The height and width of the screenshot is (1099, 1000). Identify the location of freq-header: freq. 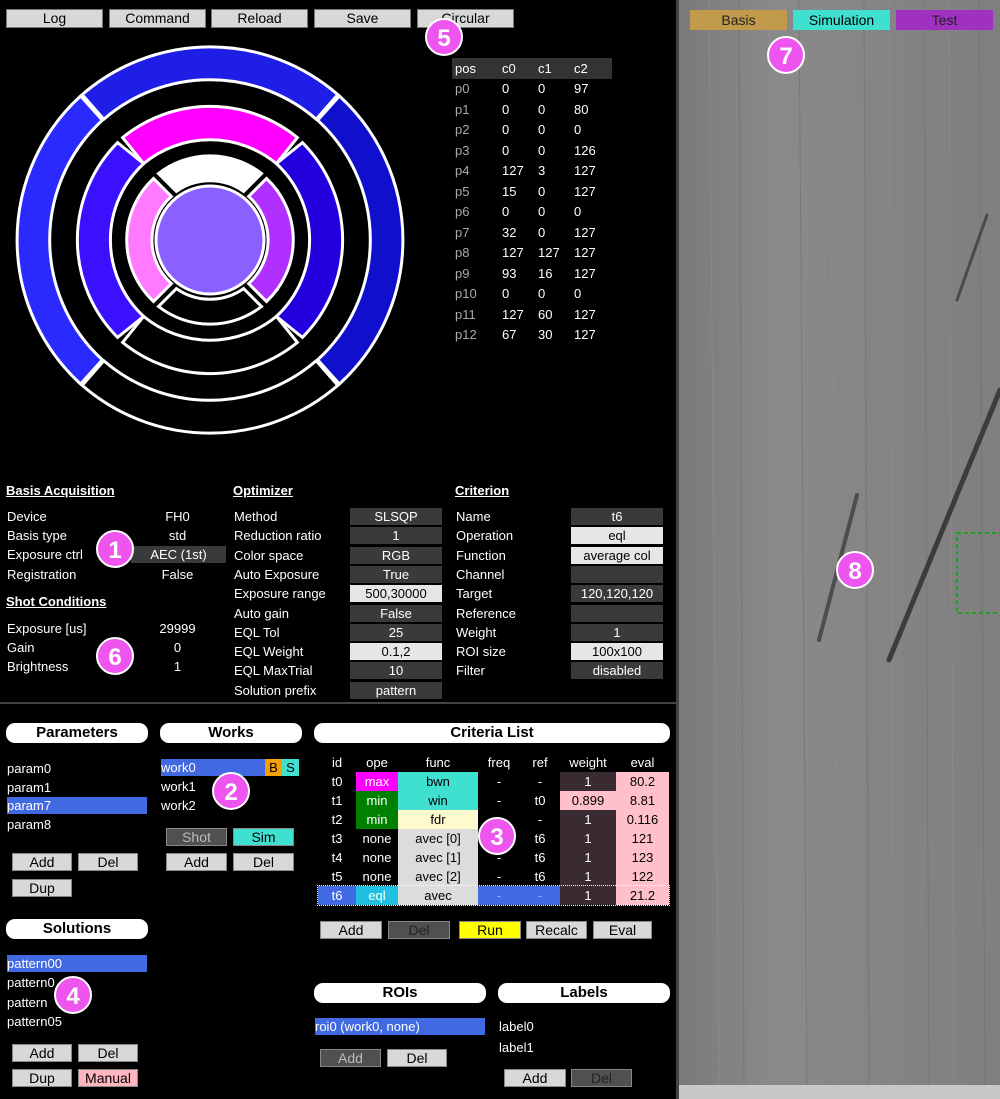
(499, 762).